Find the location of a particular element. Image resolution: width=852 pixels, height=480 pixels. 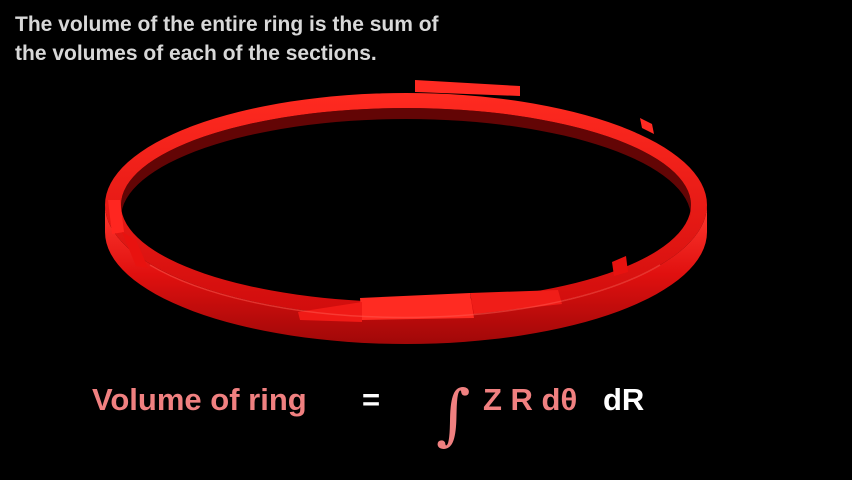

integral-sign: ∫ is located at coordinates (453, 414).